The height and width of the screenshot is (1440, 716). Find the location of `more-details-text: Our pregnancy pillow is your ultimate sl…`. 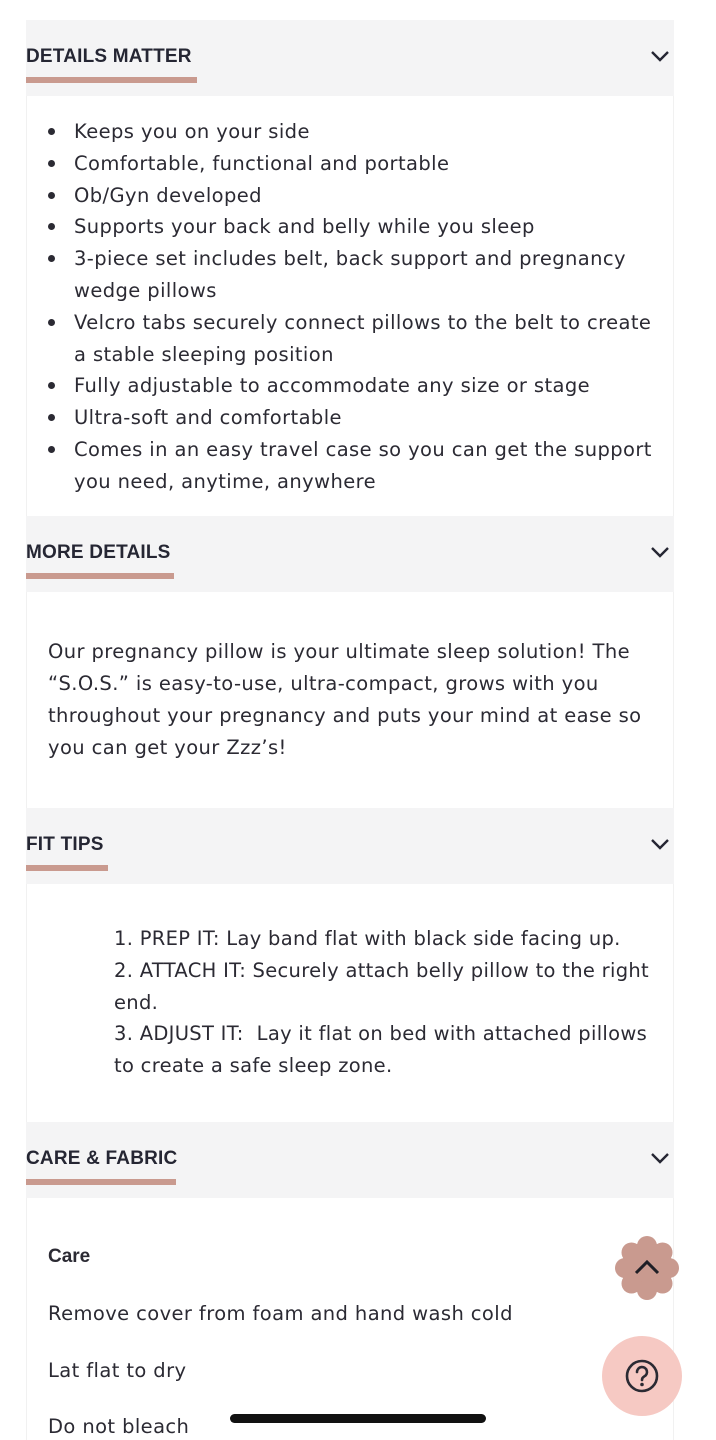

more-details-text: Our pregnancy pillow is your ultimate sl… is located at coordinates (345, 699).